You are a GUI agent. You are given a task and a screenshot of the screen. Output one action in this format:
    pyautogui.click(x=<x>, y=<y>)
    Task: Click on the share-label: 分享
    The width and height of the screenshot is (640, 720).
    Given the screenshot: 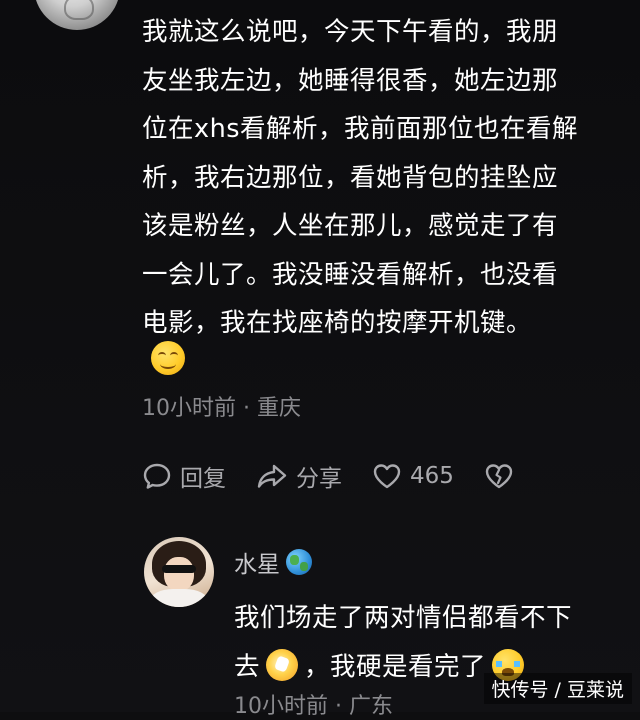 What is the action you would take?
    pyautogui.click(x=319, y=479)
    